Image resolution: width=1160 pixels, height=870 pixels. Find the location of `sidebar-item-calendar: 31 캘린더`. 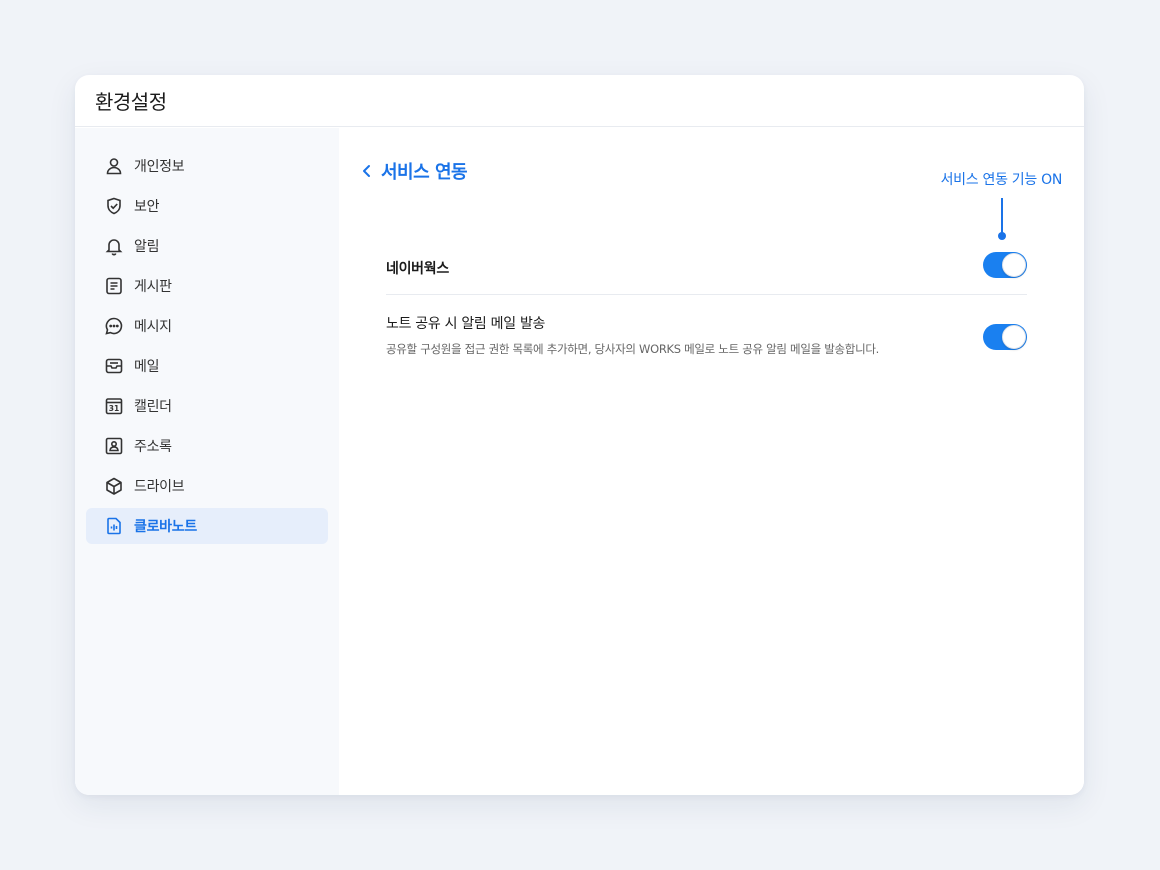

sidebar-item-calendar: 31 캘린더 is located at coordinates (207, 406).